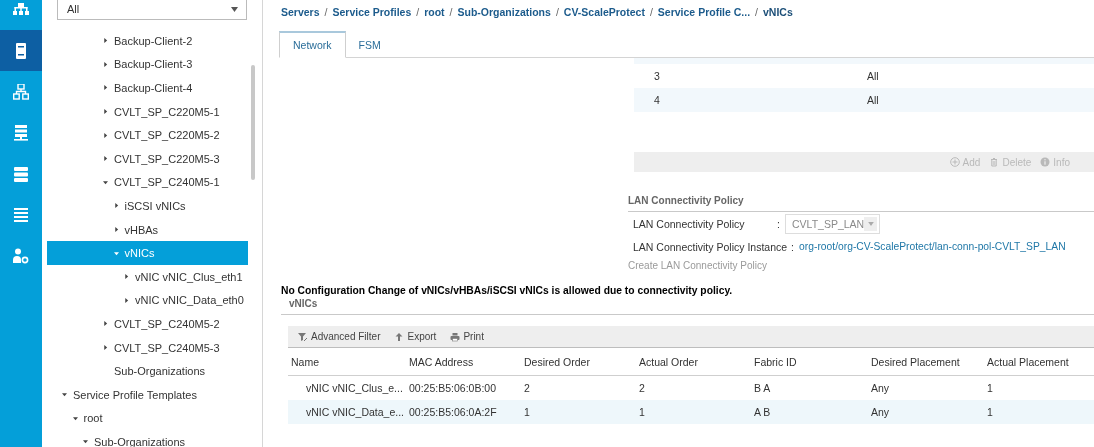 The image size is (1094, 447). Describe the element at coordinates (581, 361) in the screenshot. I see `column-header: Desired Order` at that location.